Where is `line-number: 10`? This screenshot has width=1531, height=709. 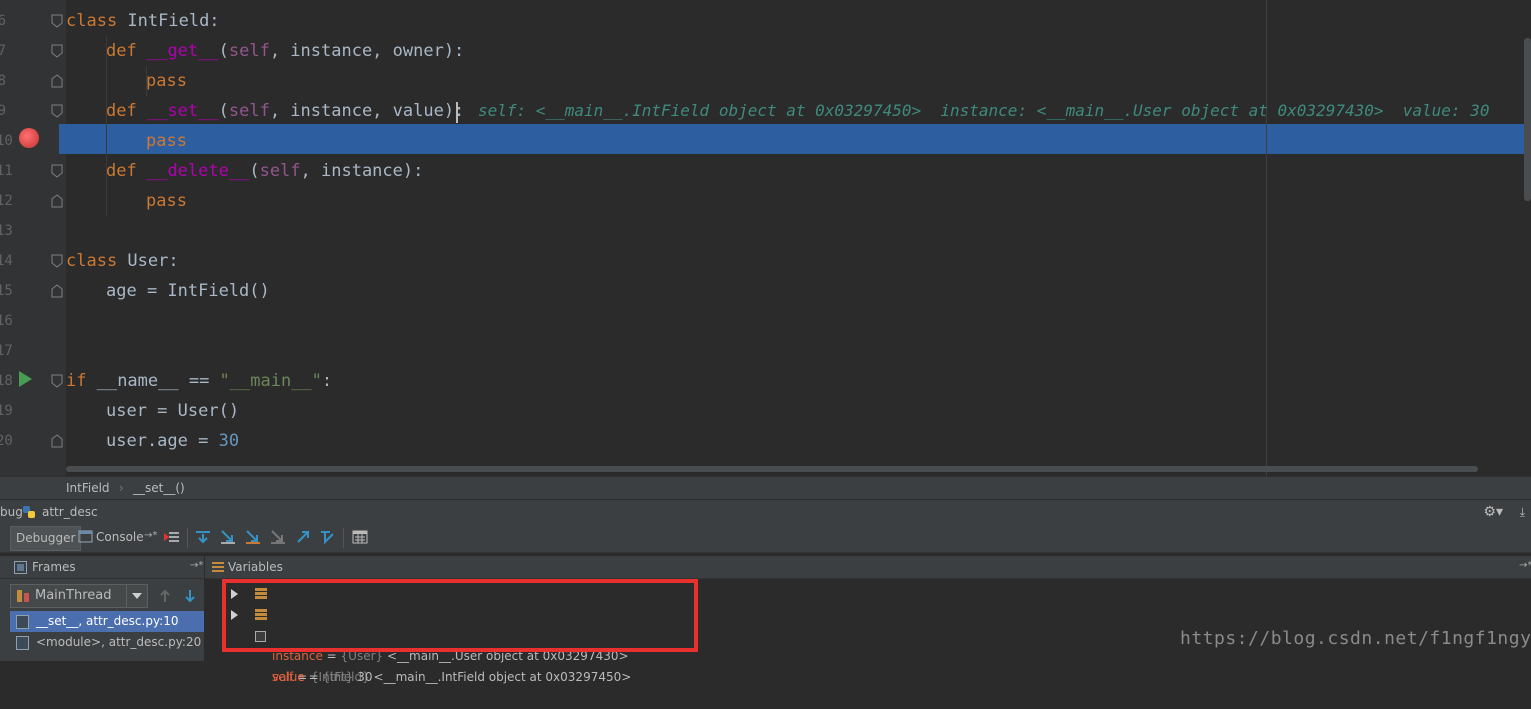 line-number: 10 is located at coordinates (6, 141).